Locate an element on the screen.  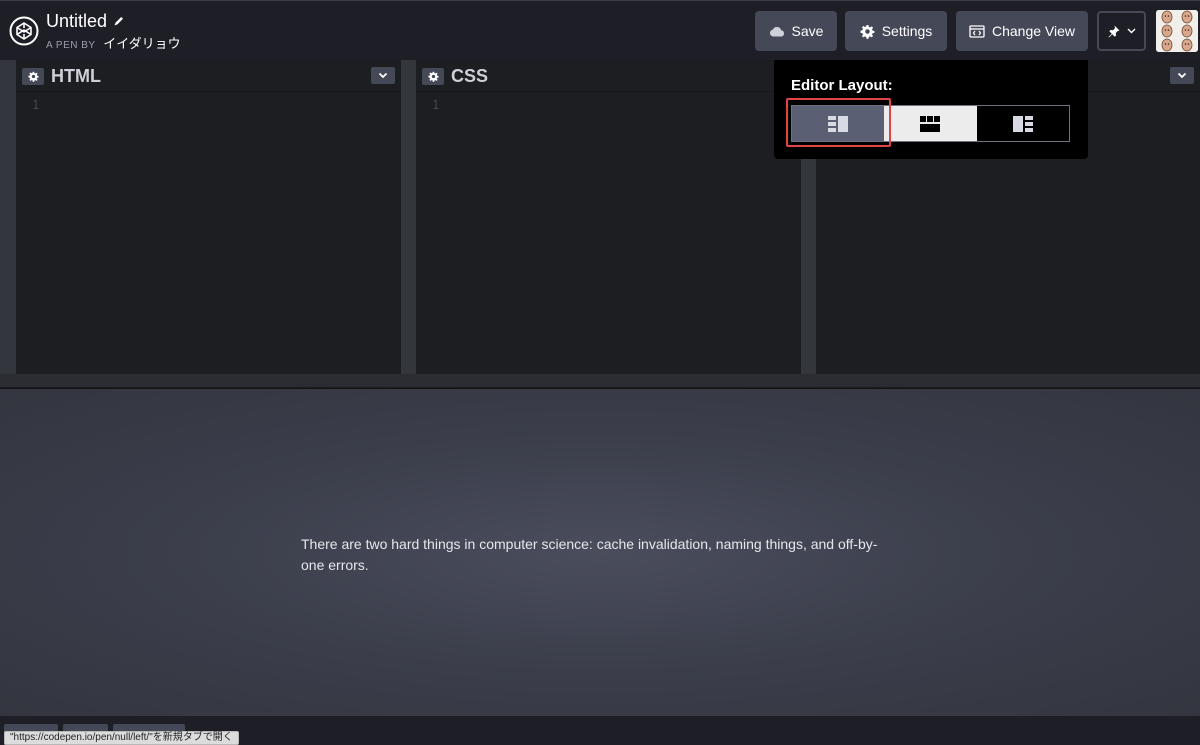
save-button: Save is located at coordinates (796, 31).